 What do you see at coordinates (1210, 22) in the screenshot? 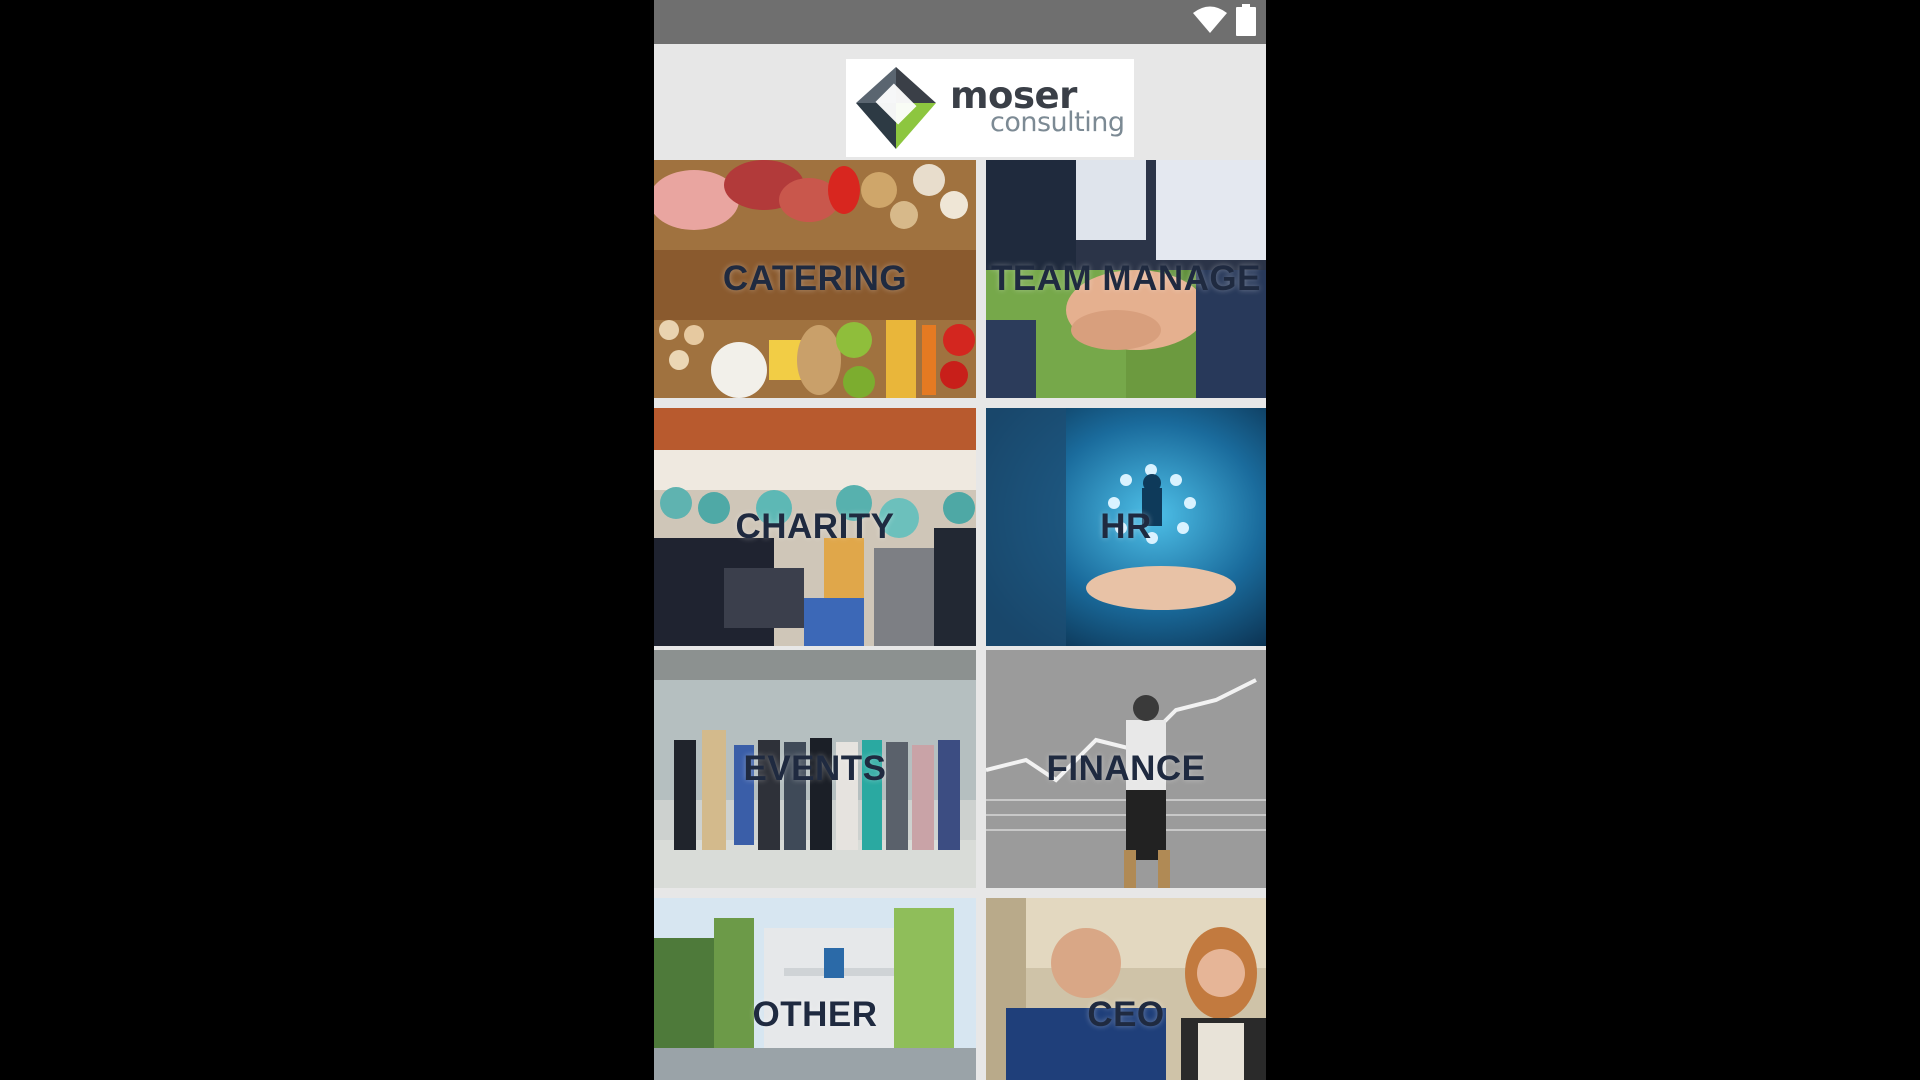
I see `wifi-icon` at bounding box center [1210, 22].